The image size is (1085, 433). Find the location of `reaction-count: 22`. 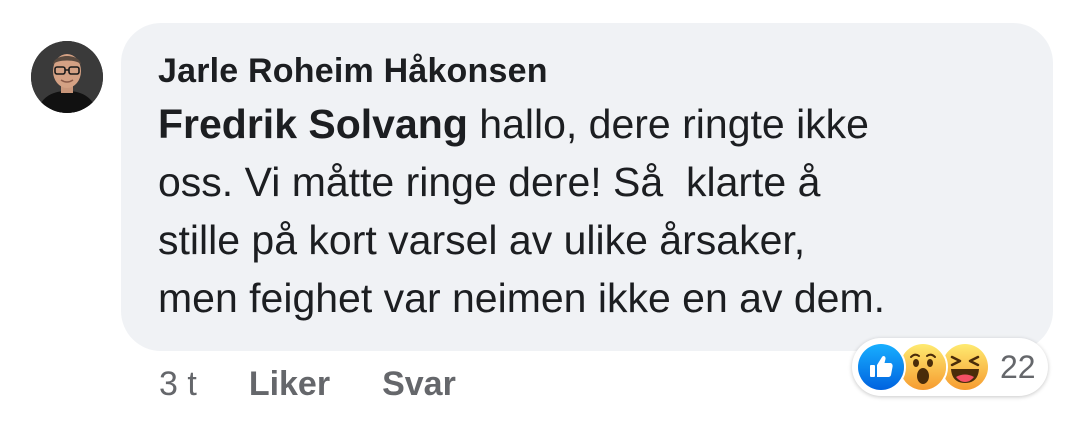

reaction-count: 22 is located at coordinates (1018, 366).